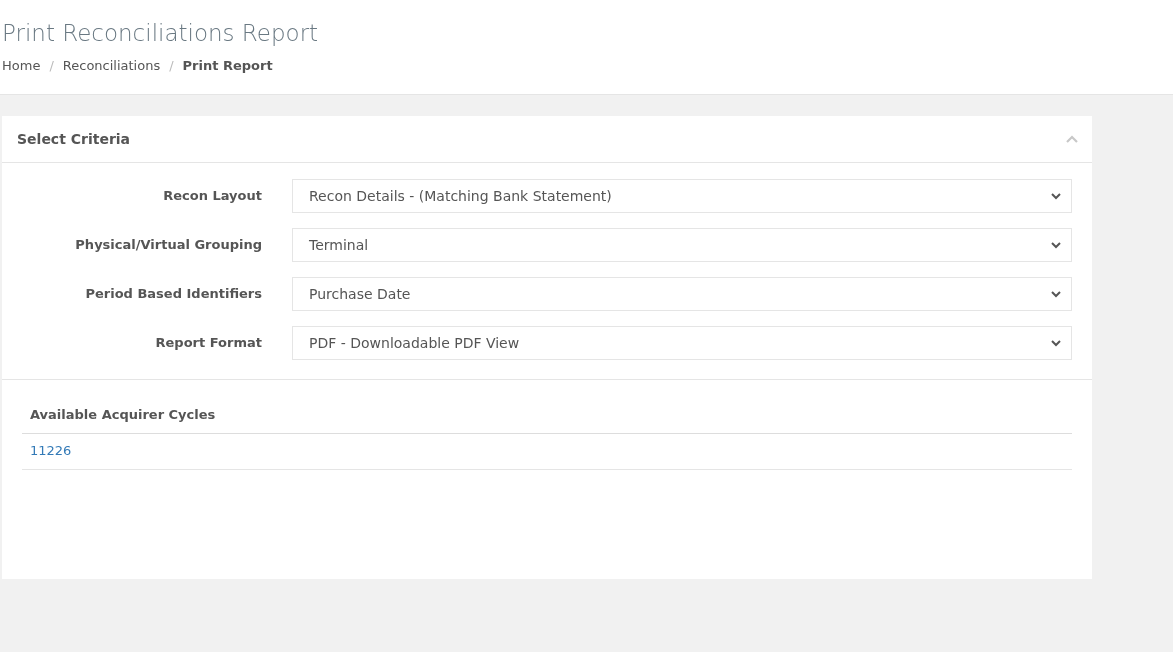  Describe the element at coordinates (168, 245) in the screenshot. I see `field-label: Physical/Virtual Grouping` at that location.